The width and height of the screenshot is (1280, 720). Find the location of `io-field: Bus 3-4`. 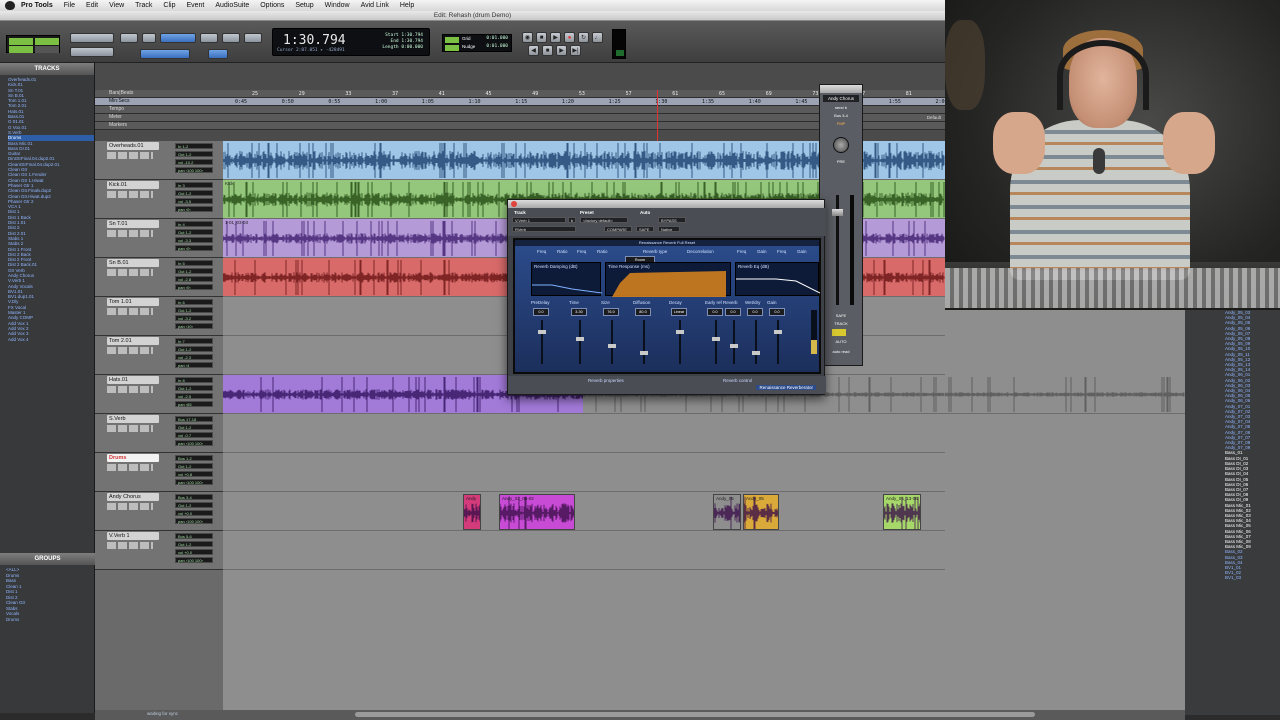

io-field: Bus 3-4 is located at coordinates (194, 497).